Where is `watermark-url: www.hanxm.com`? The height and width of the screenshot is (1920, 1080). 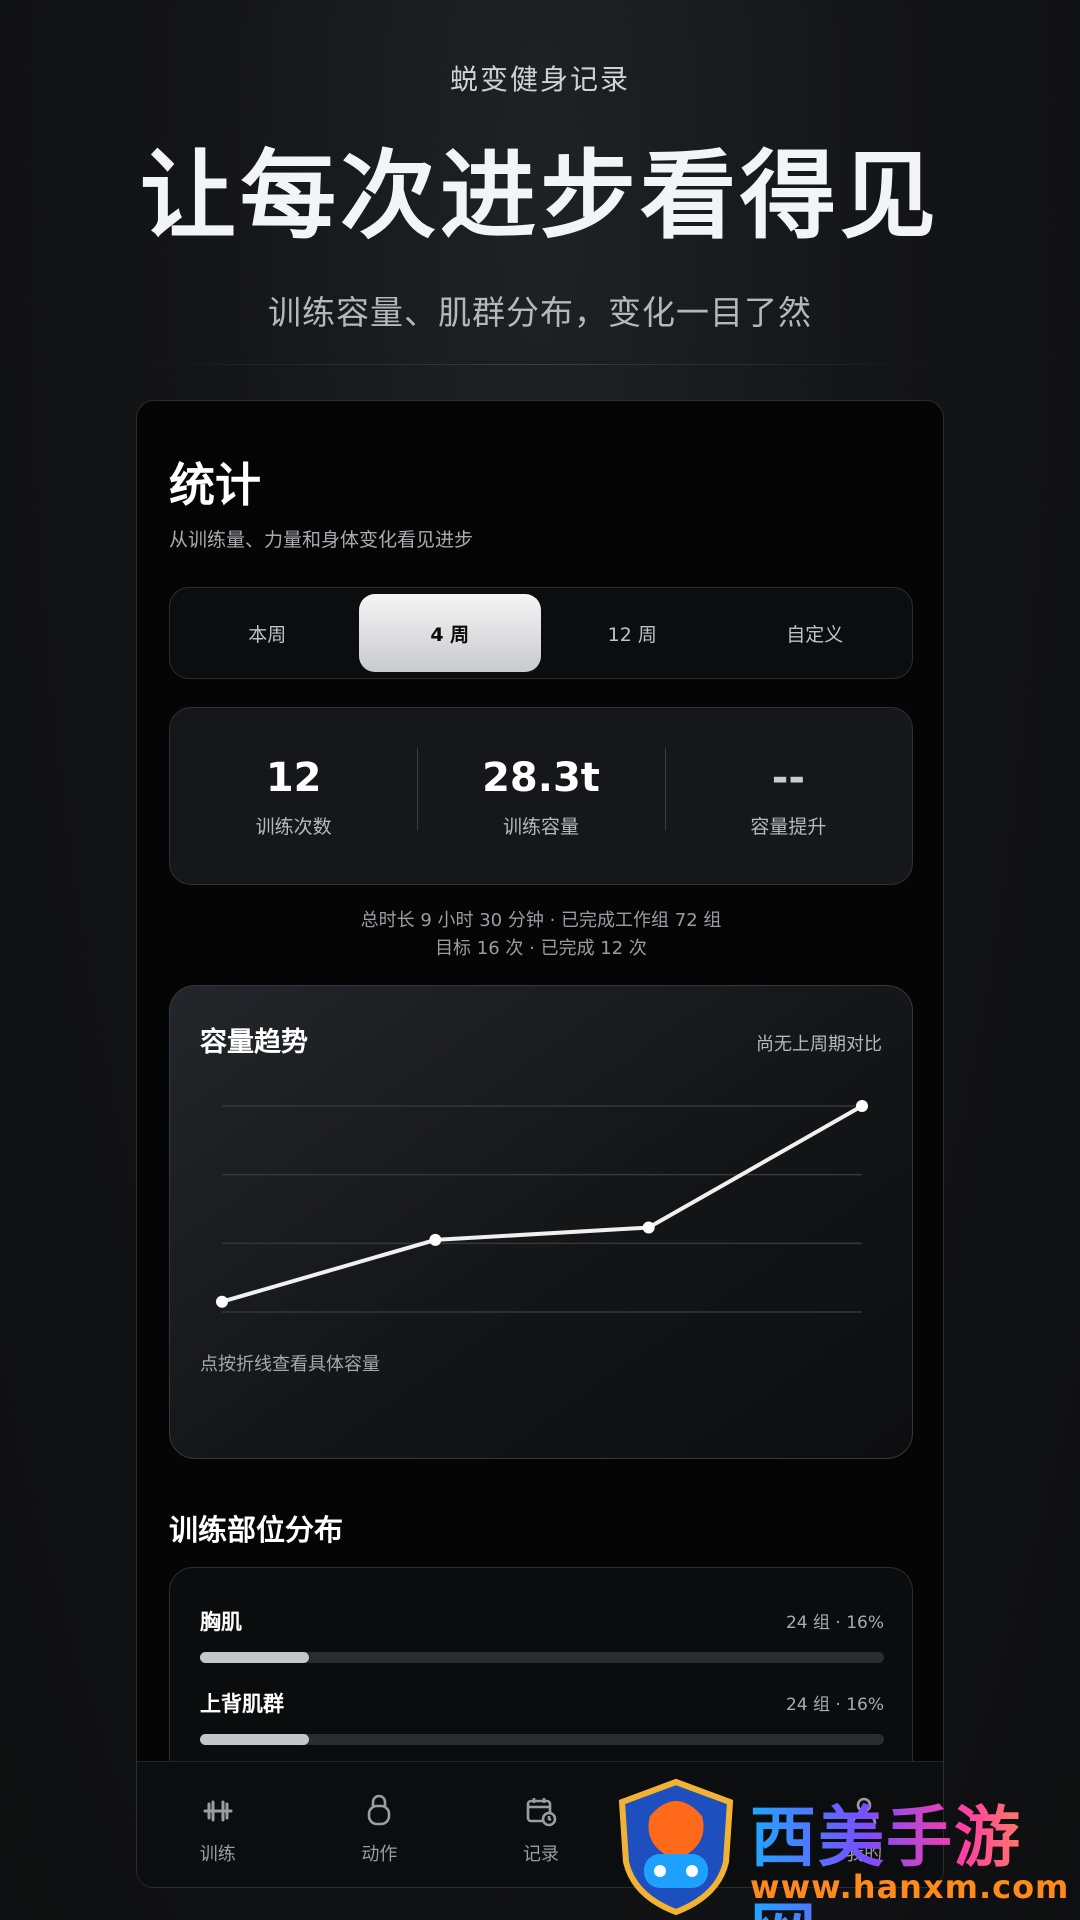 watermark-url: www.hanxm.com is located at coordinates (910, 1887).